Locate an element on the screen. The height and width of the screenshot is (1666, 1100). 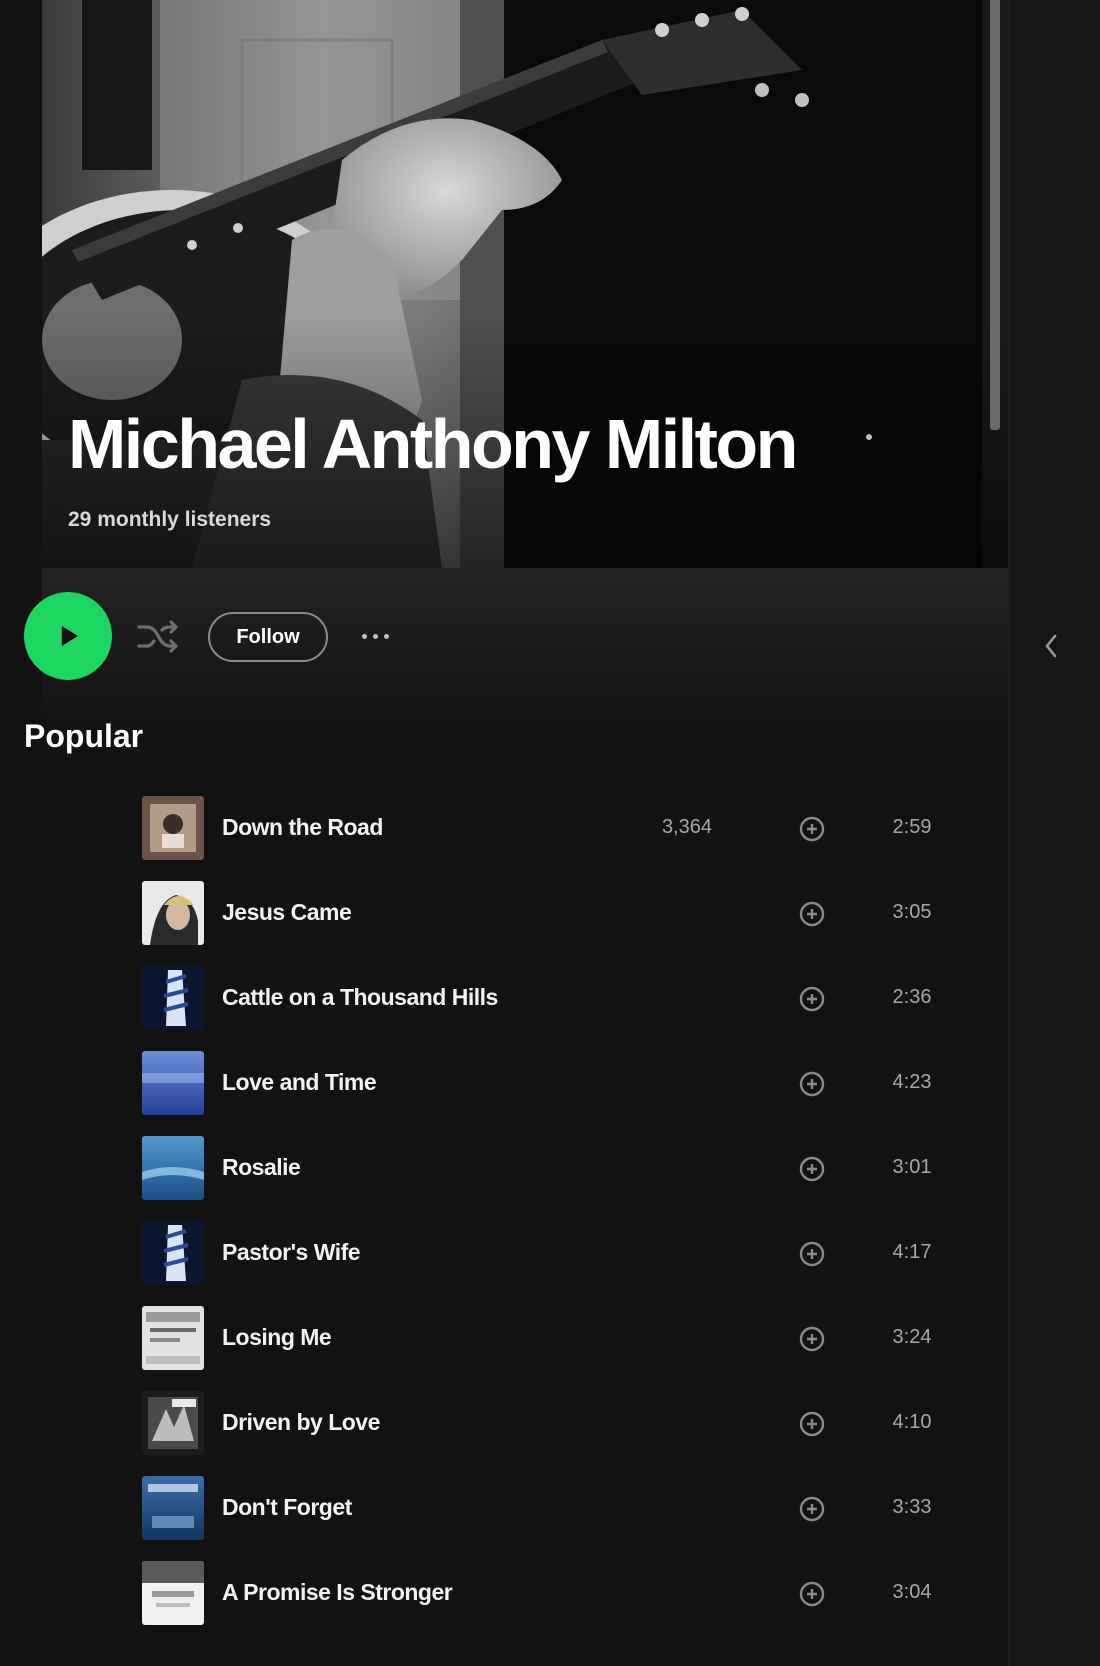
track-row: Cattle on a Thousand Hills 2:36 is located at coordinates (525, 1000).